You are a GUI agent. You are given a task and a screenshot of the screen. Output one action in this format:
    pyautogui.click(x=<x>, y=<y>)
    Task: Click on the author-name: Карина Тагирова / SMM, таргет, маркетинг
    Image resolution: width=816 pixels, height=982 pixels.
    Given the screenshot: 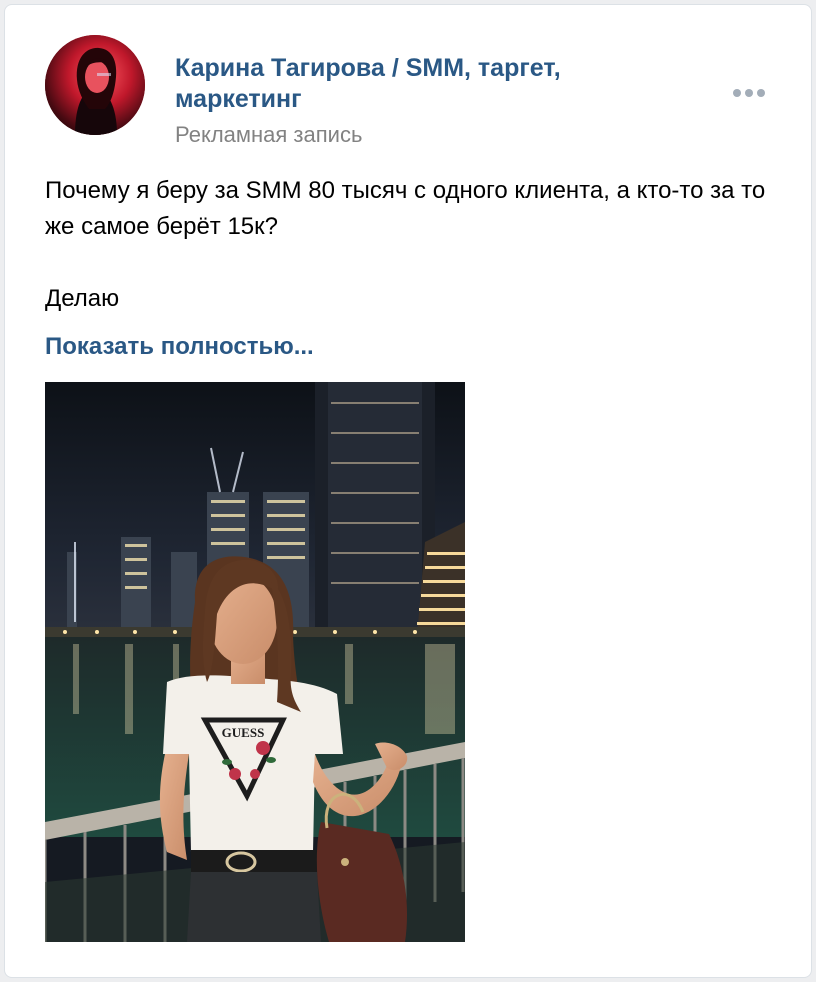 What is the action you would take?
    pyautogui.click(x=415, y=84)
    